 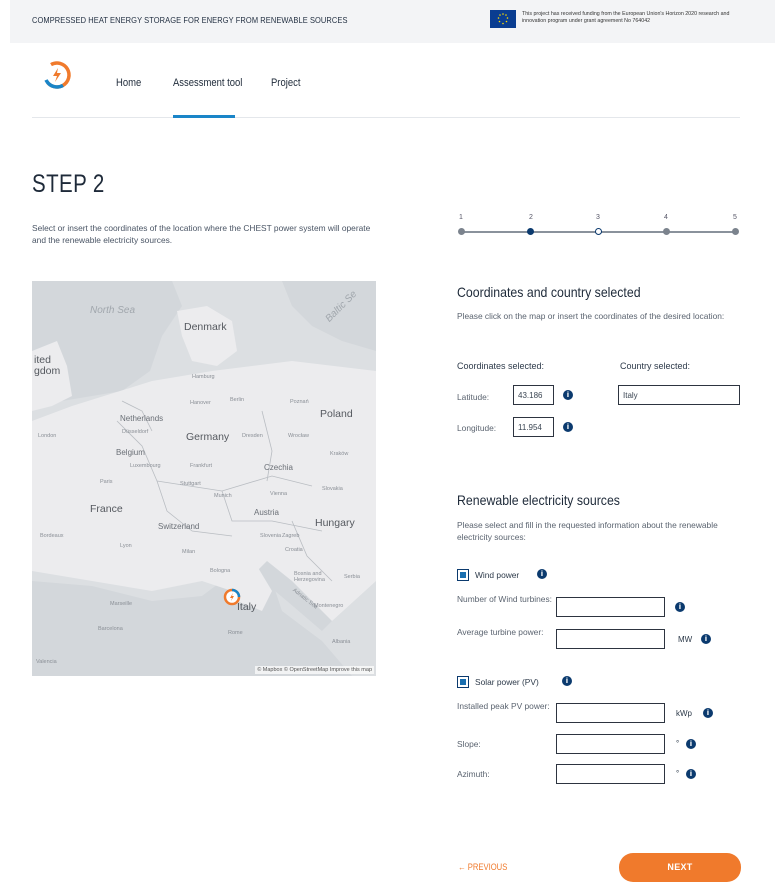 What do you see at coordinates (223, 496) in the screenshot?
I see `map-label: Munich` at bounding box center [223, 496].